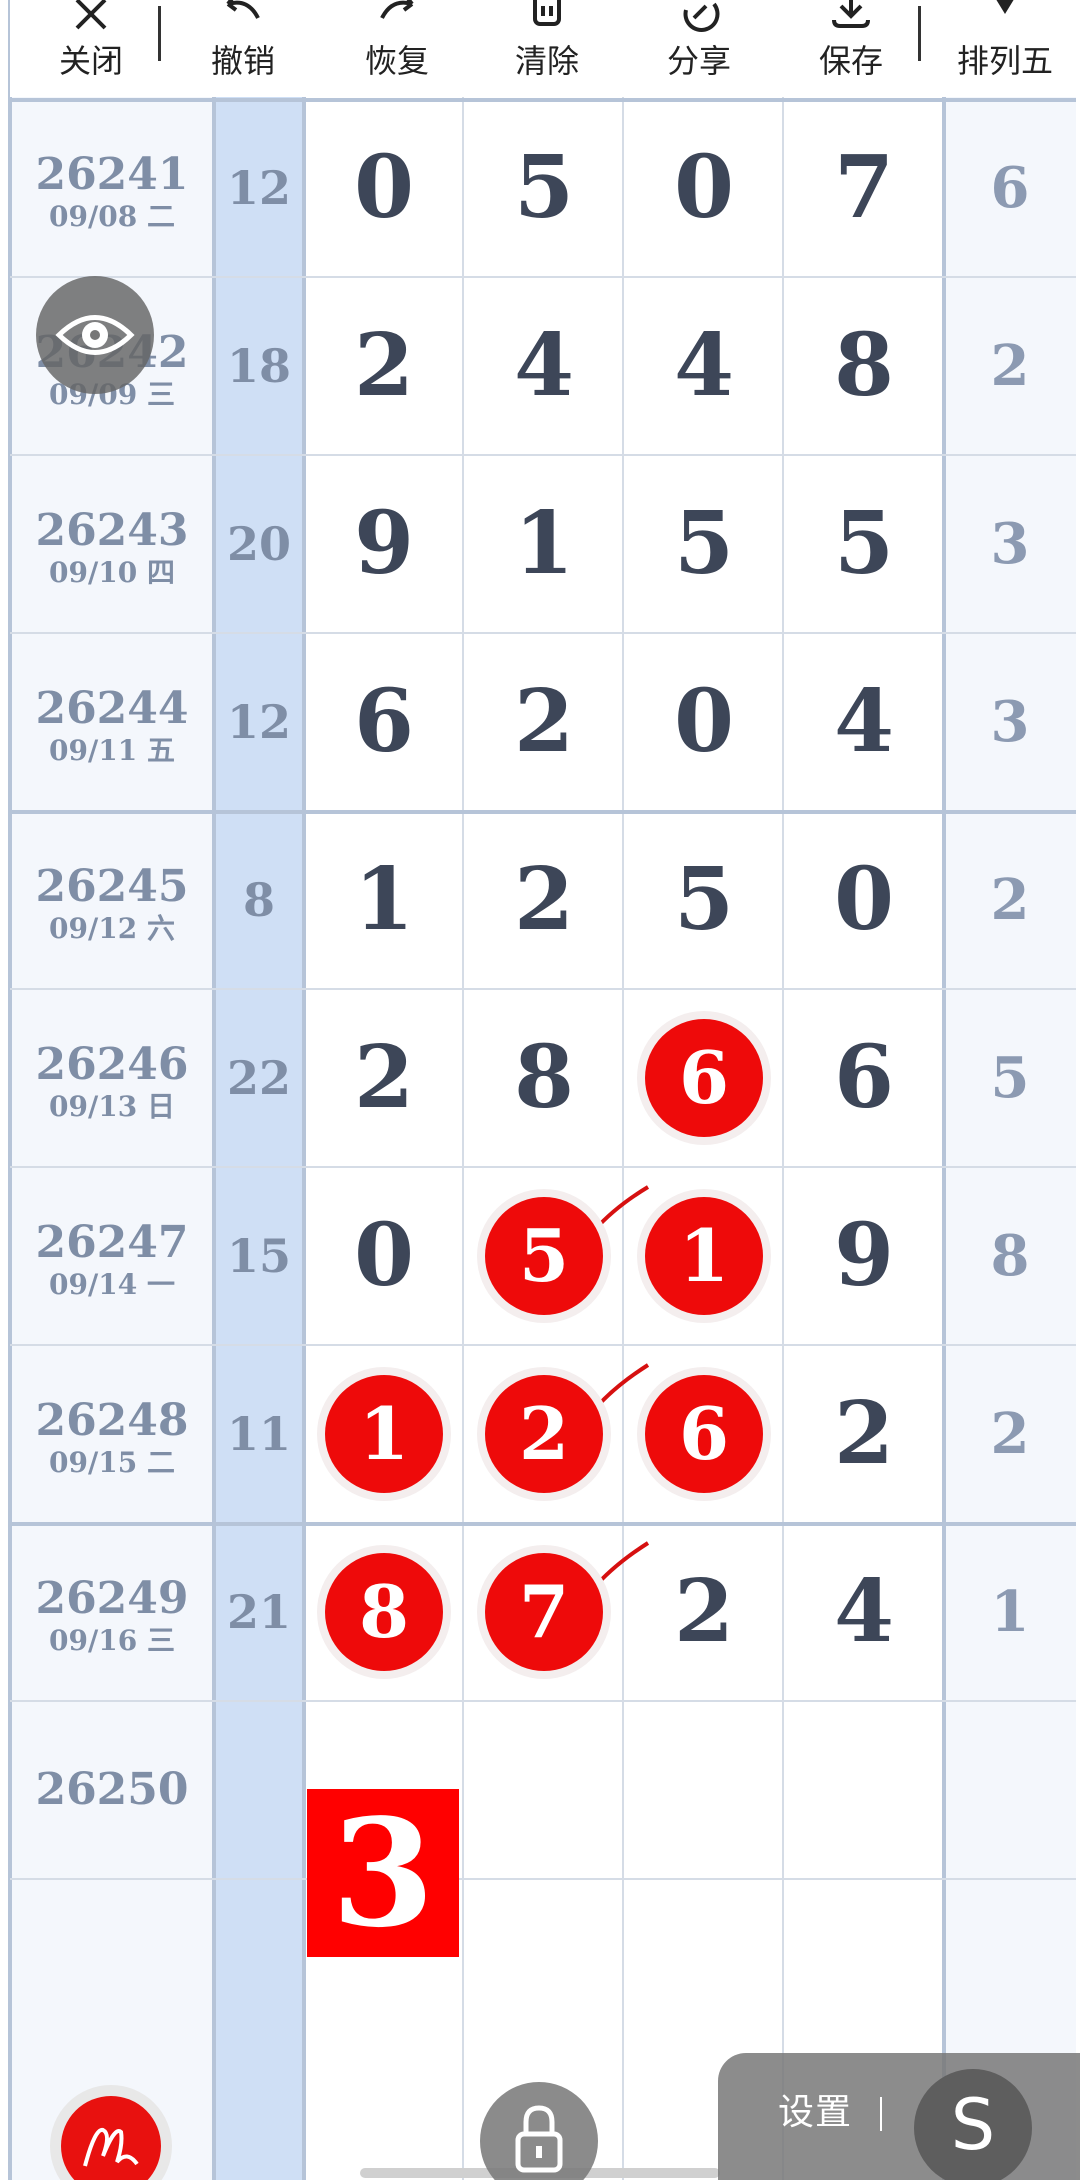  Describe the element at coordinates (544, 1256) in the screenshot. I see `highlighted-digit-ball: 5` at that location.